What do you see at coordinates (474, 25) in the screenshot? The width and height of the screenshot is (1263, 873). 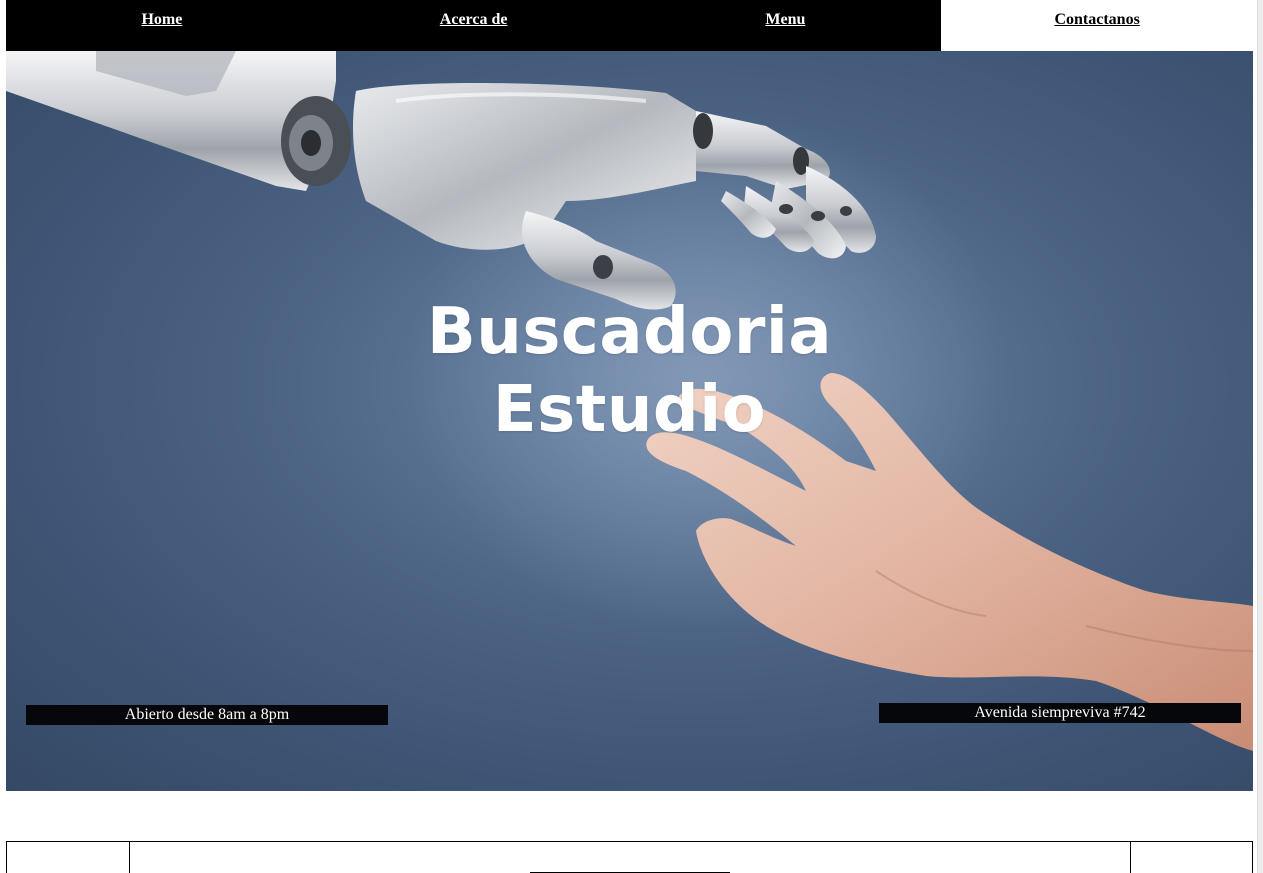 I see `nav-about-link: Acerca de` at bounding box center [474, 25].